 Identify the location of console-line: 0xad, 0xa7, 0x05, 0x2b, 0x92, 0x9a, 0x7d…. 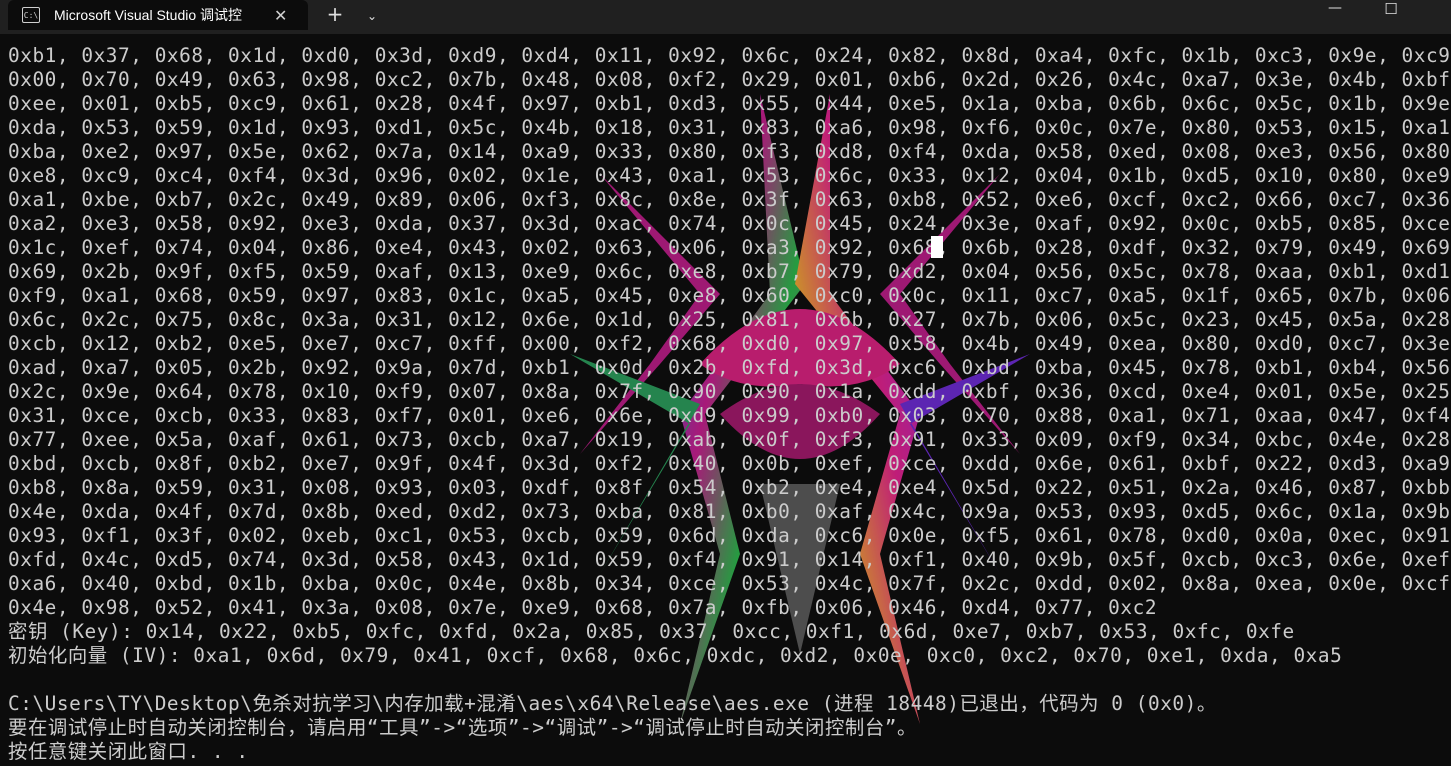
(729, 367).